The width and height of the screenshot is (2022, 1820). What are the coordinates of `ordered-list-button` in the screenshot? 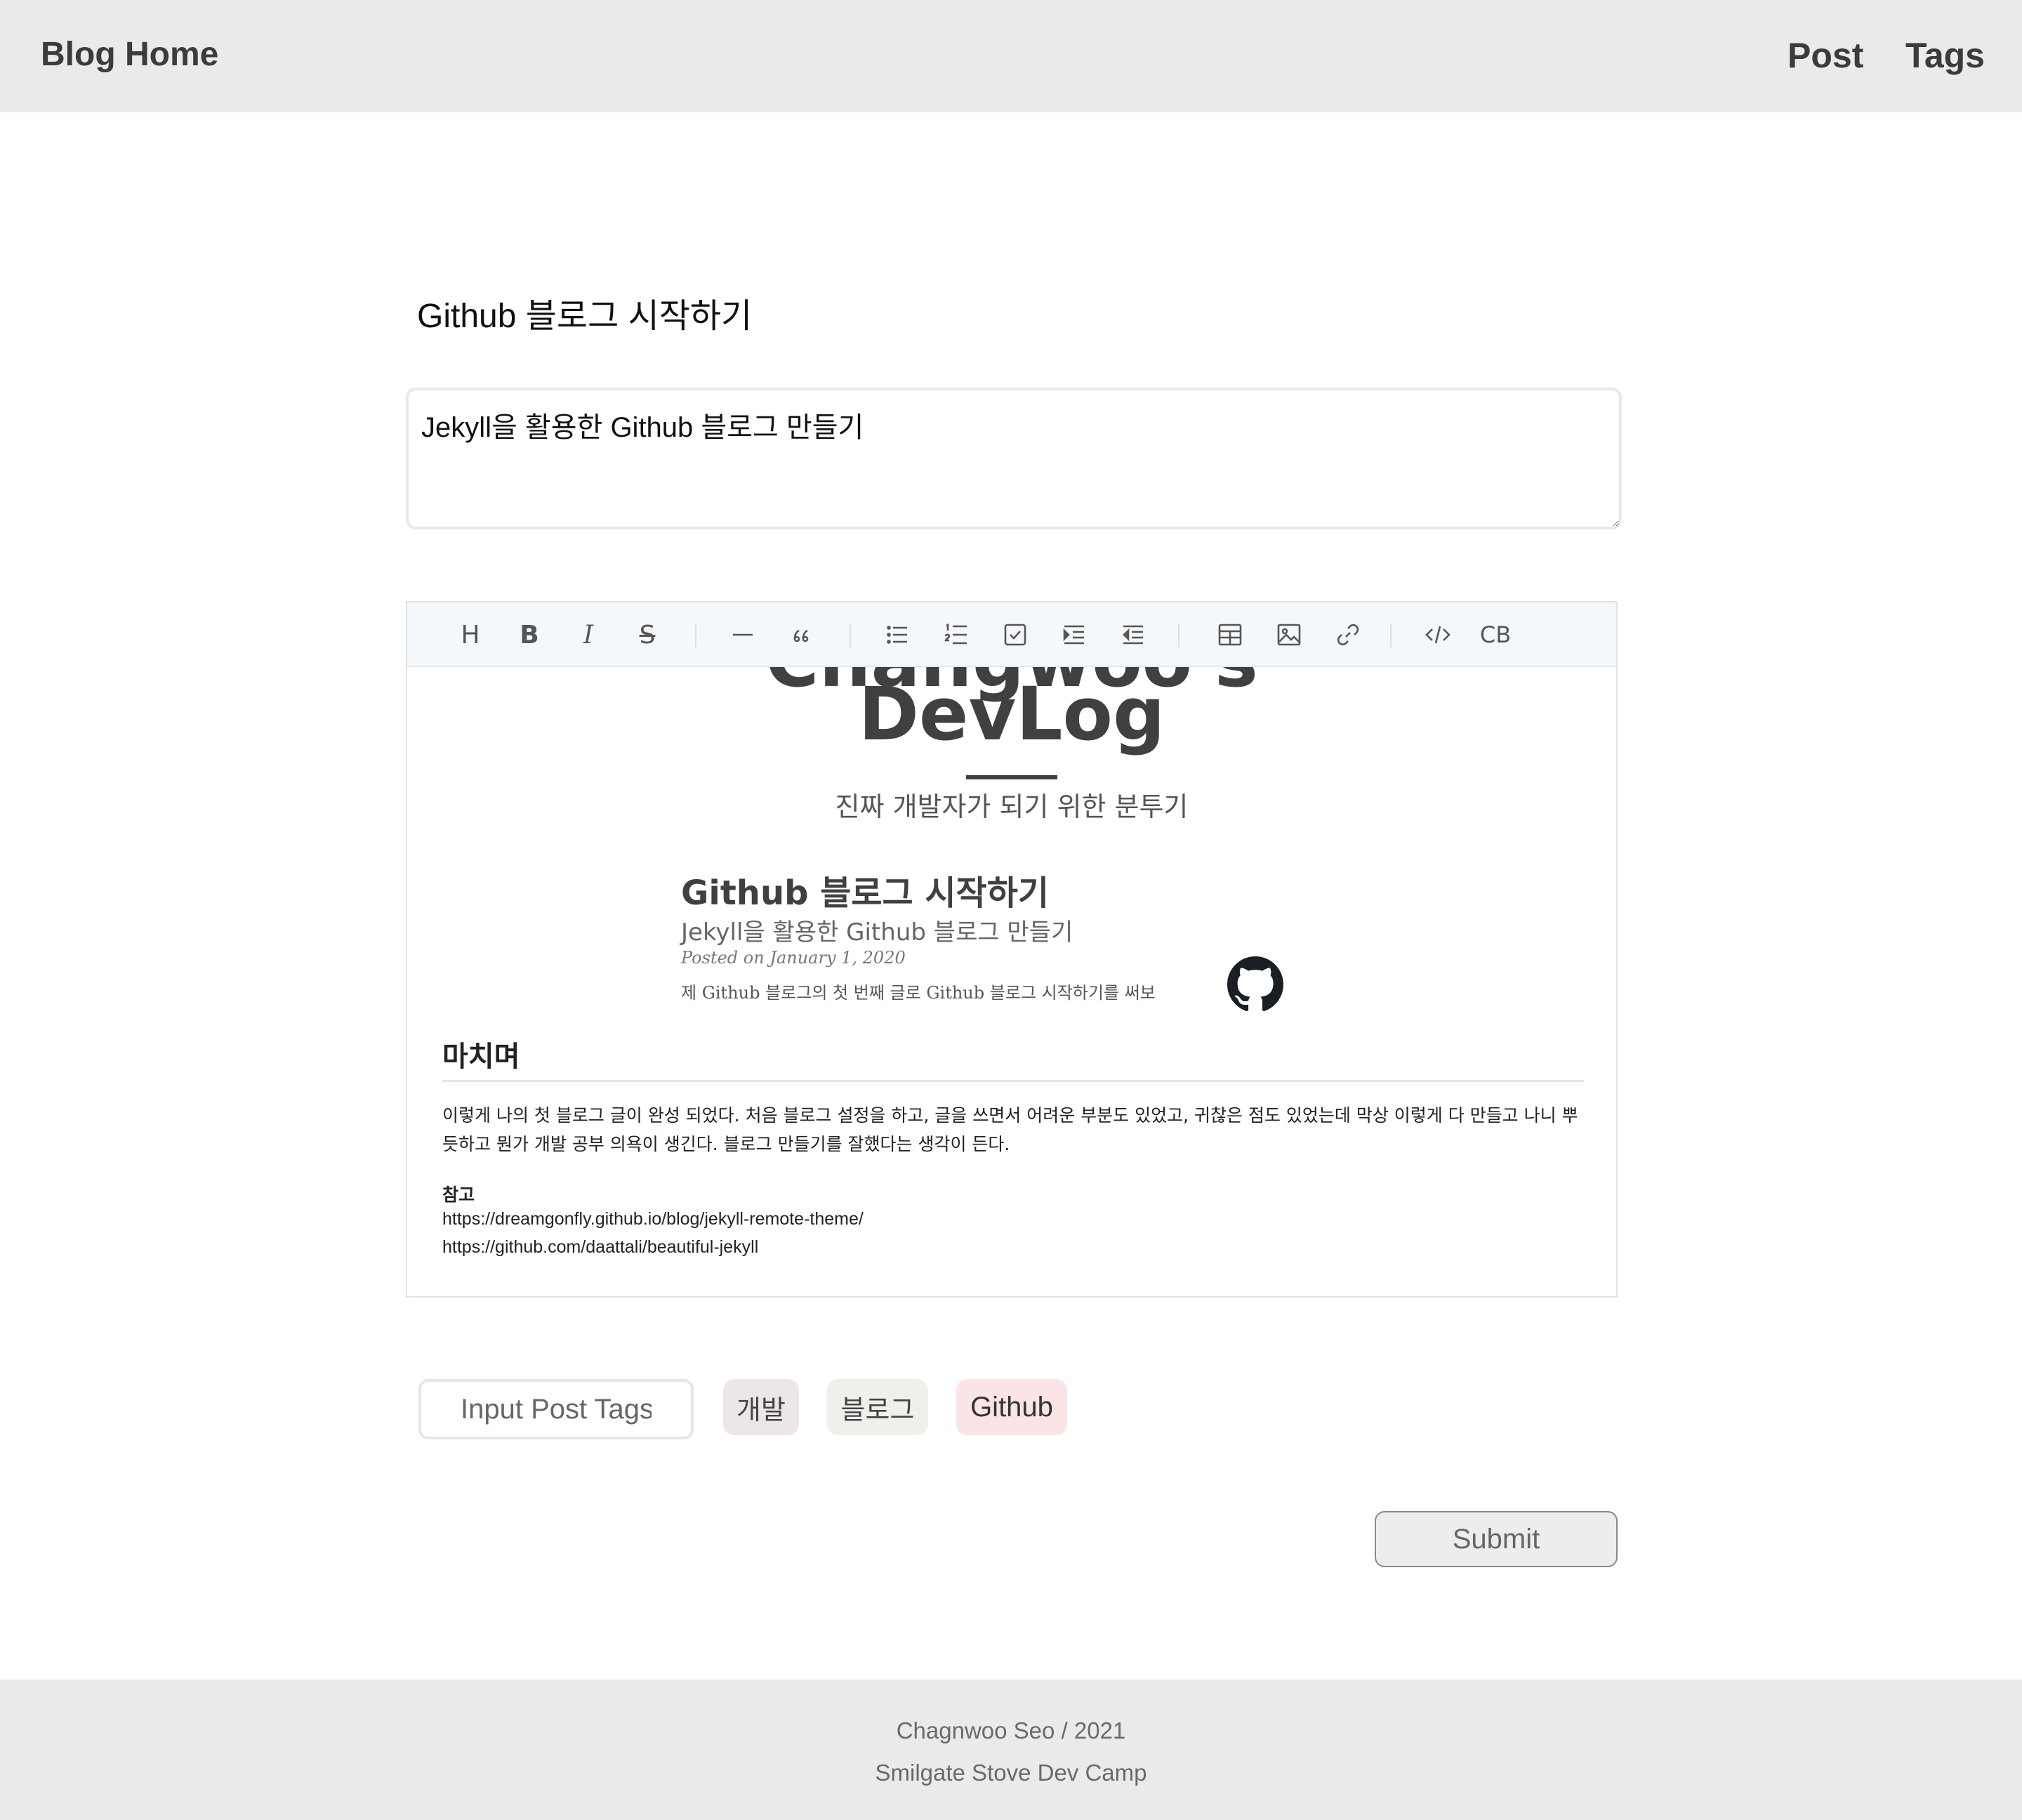 It's located at (956, 634).